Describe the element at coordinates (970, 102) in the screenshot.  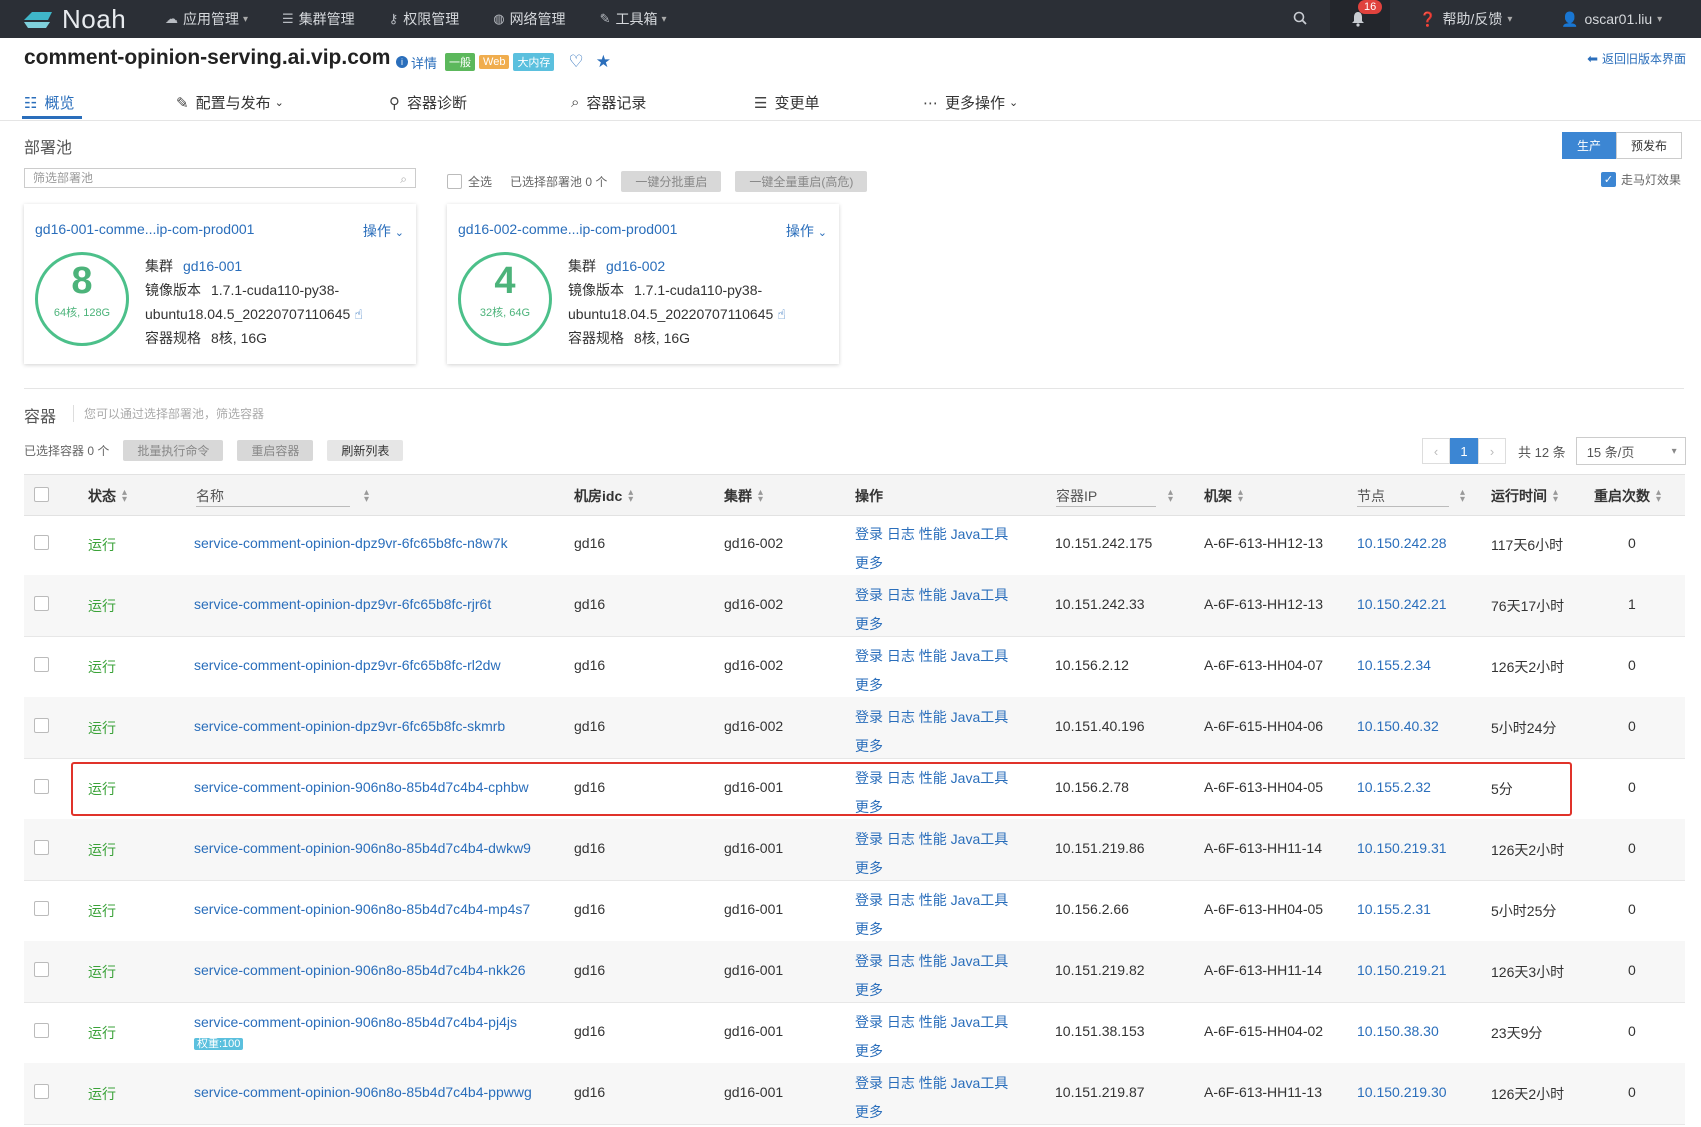
I see `tab-more-actions: ⋯ 更多操作 ⌄` at that location.